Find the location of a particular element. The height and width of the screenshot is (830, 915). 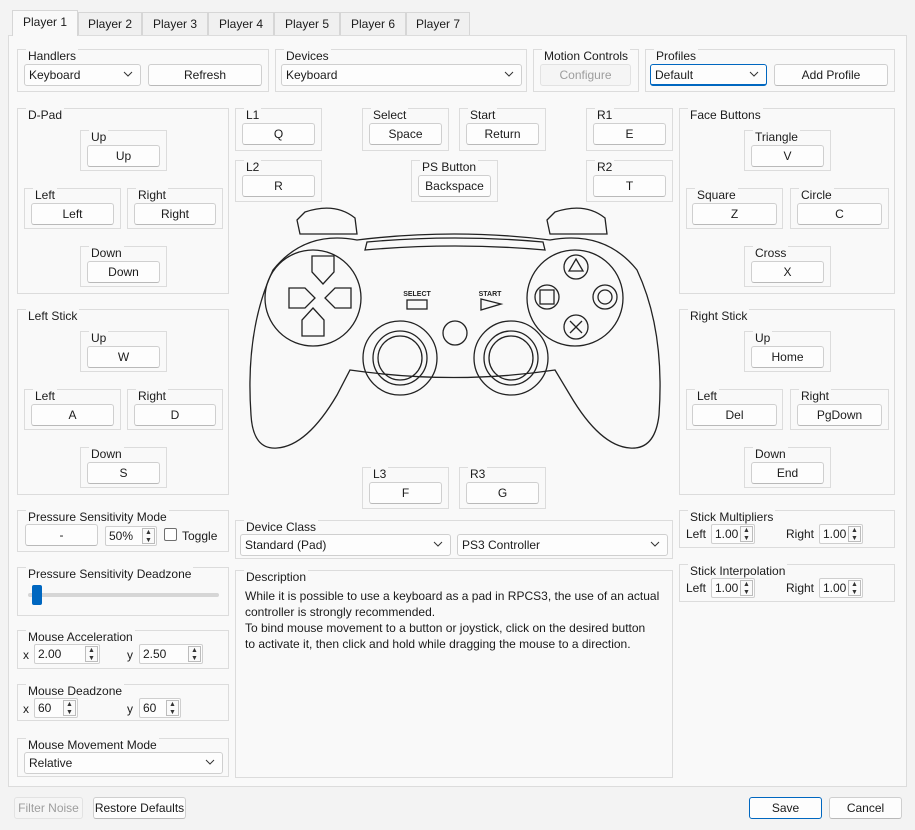

right-stick-up-button: Home is located at coordinates (787, 357).